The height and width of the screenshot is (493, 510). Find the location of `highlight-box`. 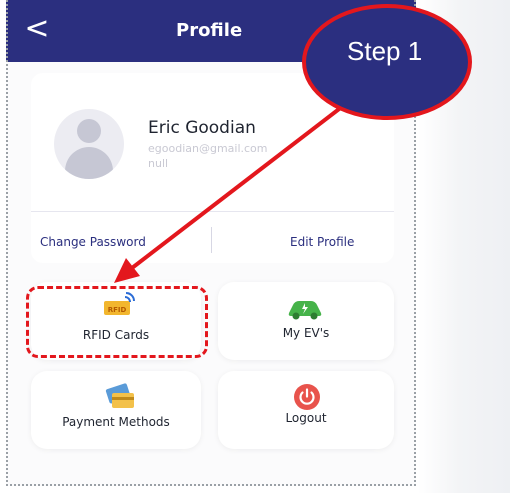

highlight-box is located at coordinates (117, 322).